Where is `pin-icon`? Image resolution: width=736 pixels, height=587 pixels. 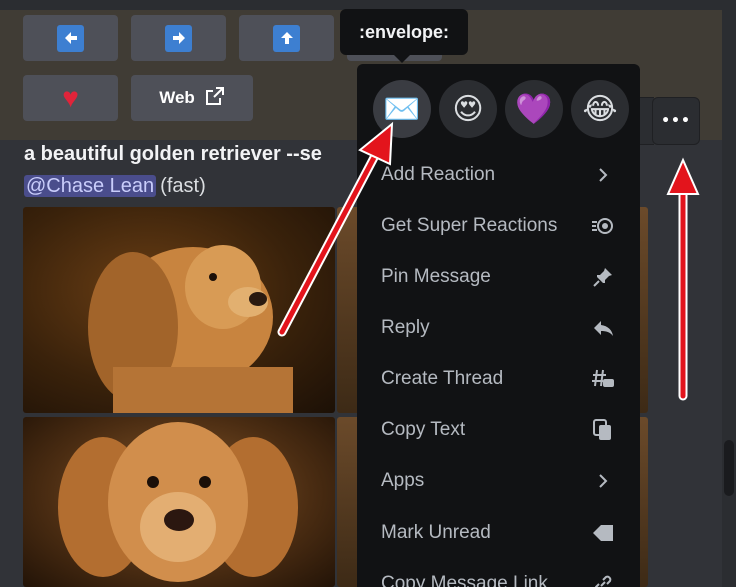
pin-icon is located at coordinates (603, 277).